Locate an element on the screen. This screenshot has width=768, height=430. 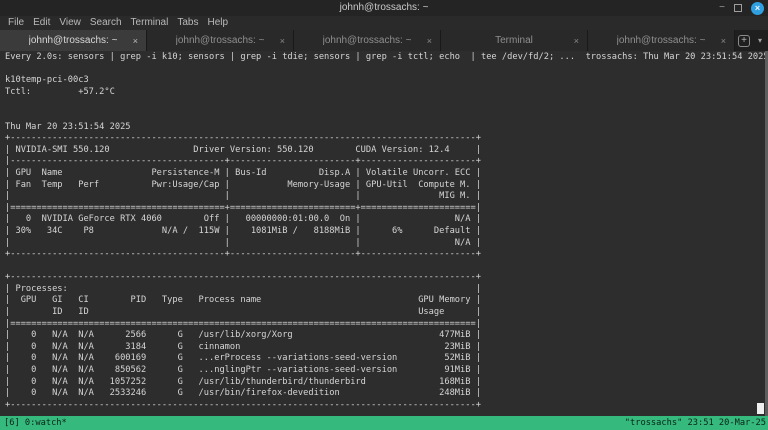
tab-johnh-trossachs-3: johnh@trossachs: ~ × is located at coordinates (367, 40).